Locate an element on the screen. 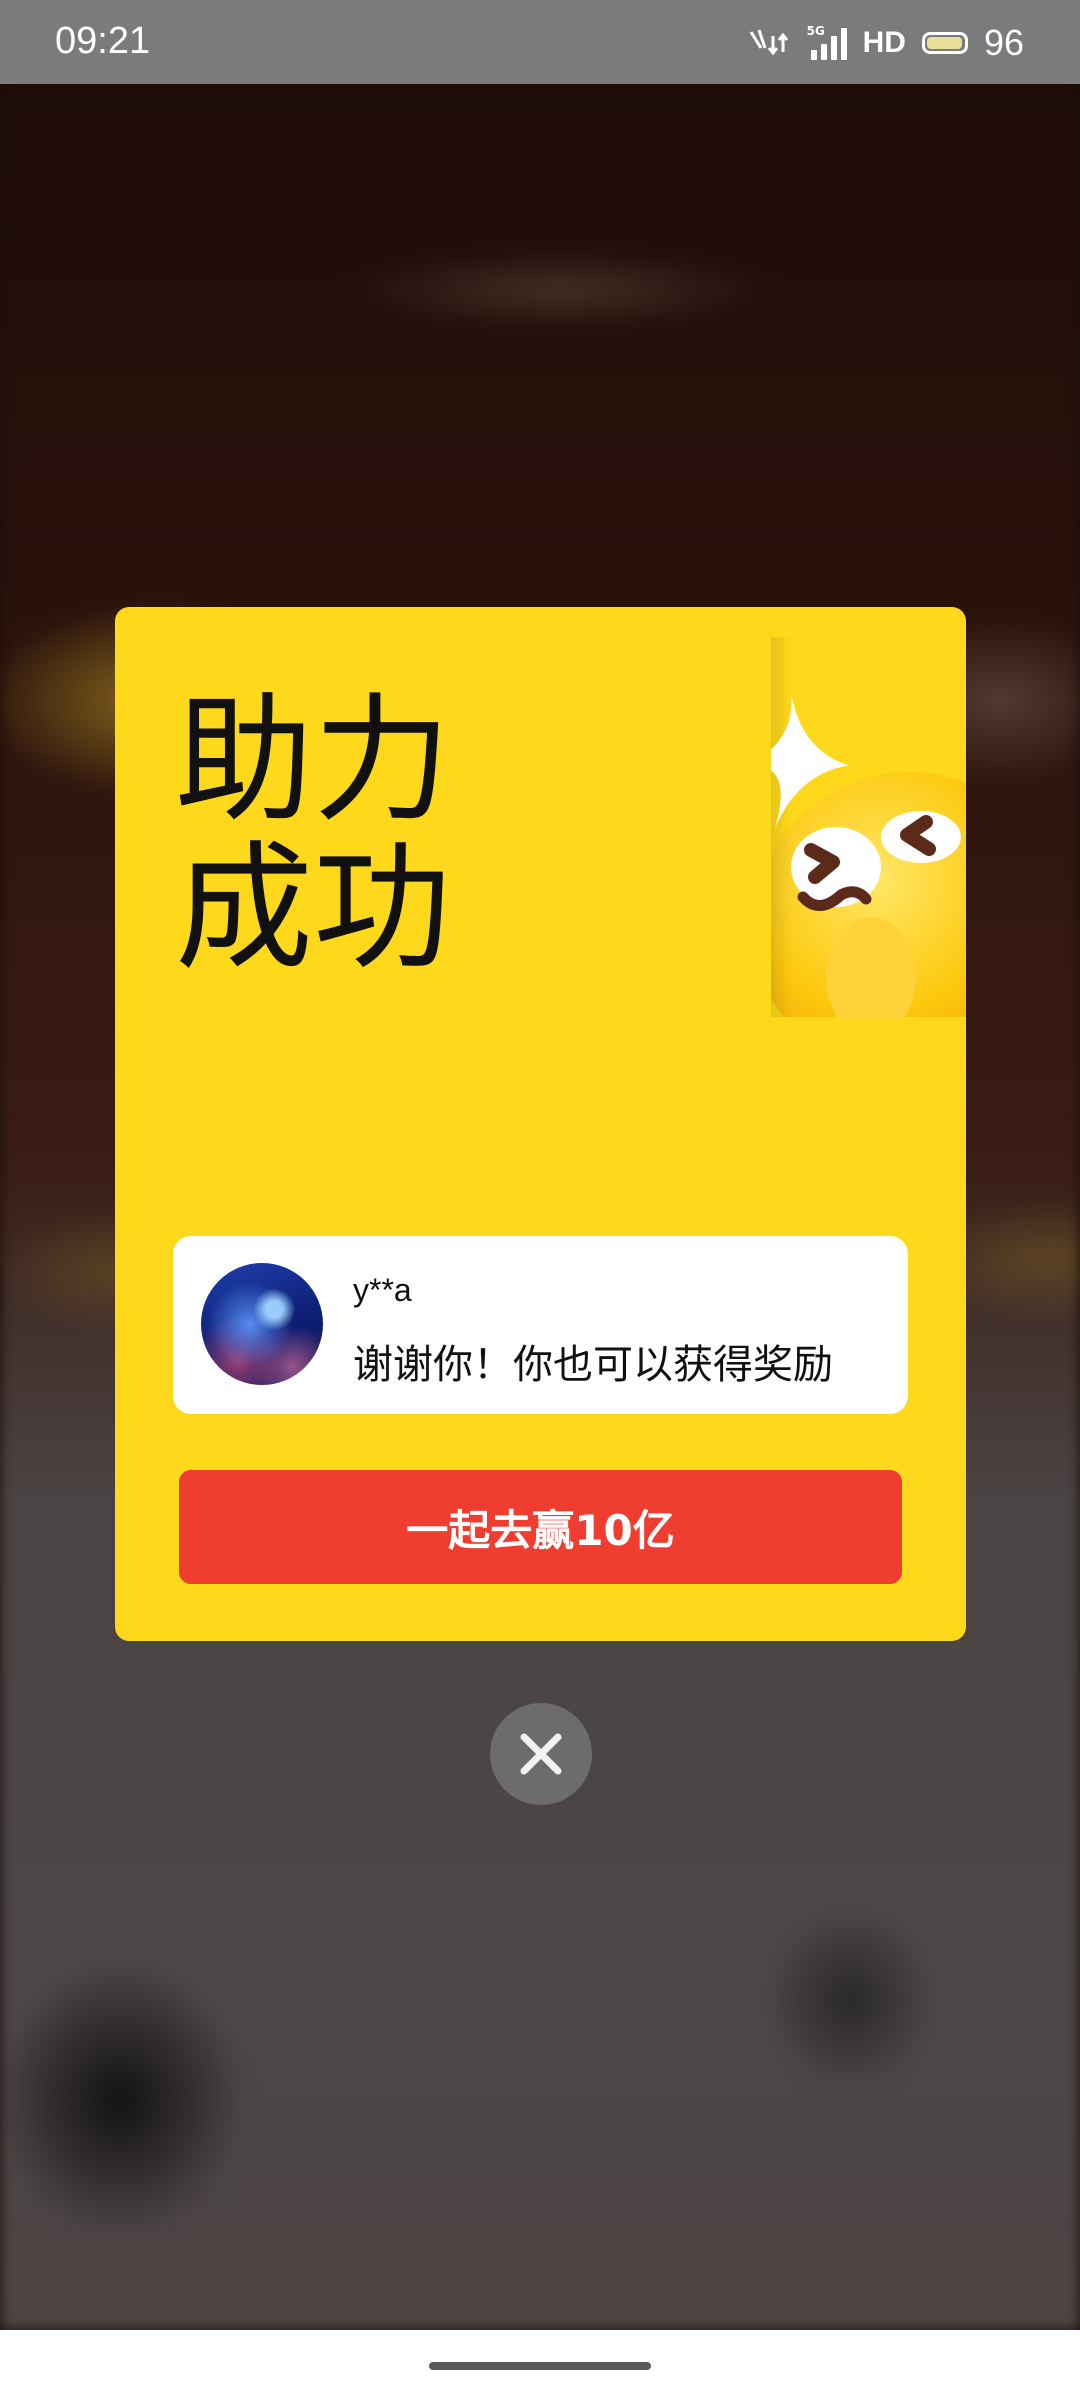 This screenshot has width=1080, height=2400. battery-fill is located at coordinates (944, 43).